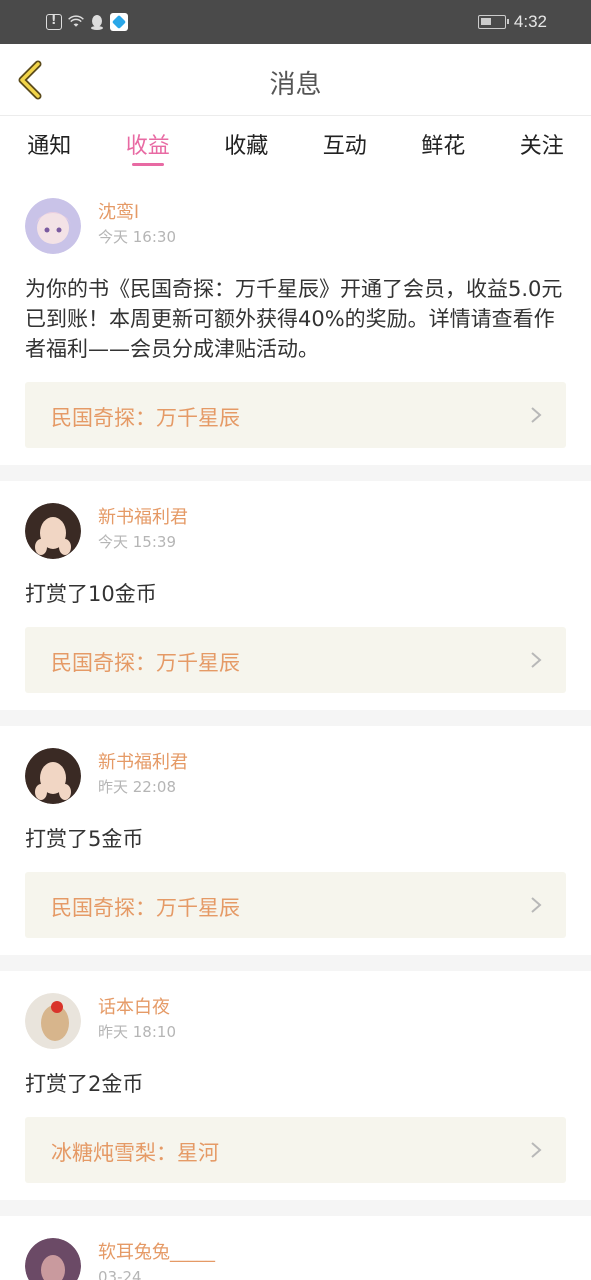 The height and width of the screenshot is (1280, 591). Describe the element at coordinates (295, 1150) in the screenshot. I see `book-link: 冰糖炖雪梨：星河` at that location.